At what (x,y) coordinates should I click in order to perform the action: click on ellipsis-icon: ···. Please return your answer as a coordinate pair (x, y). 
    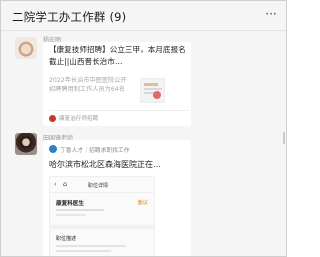
    Looking at the image, I should click on (271, 15).